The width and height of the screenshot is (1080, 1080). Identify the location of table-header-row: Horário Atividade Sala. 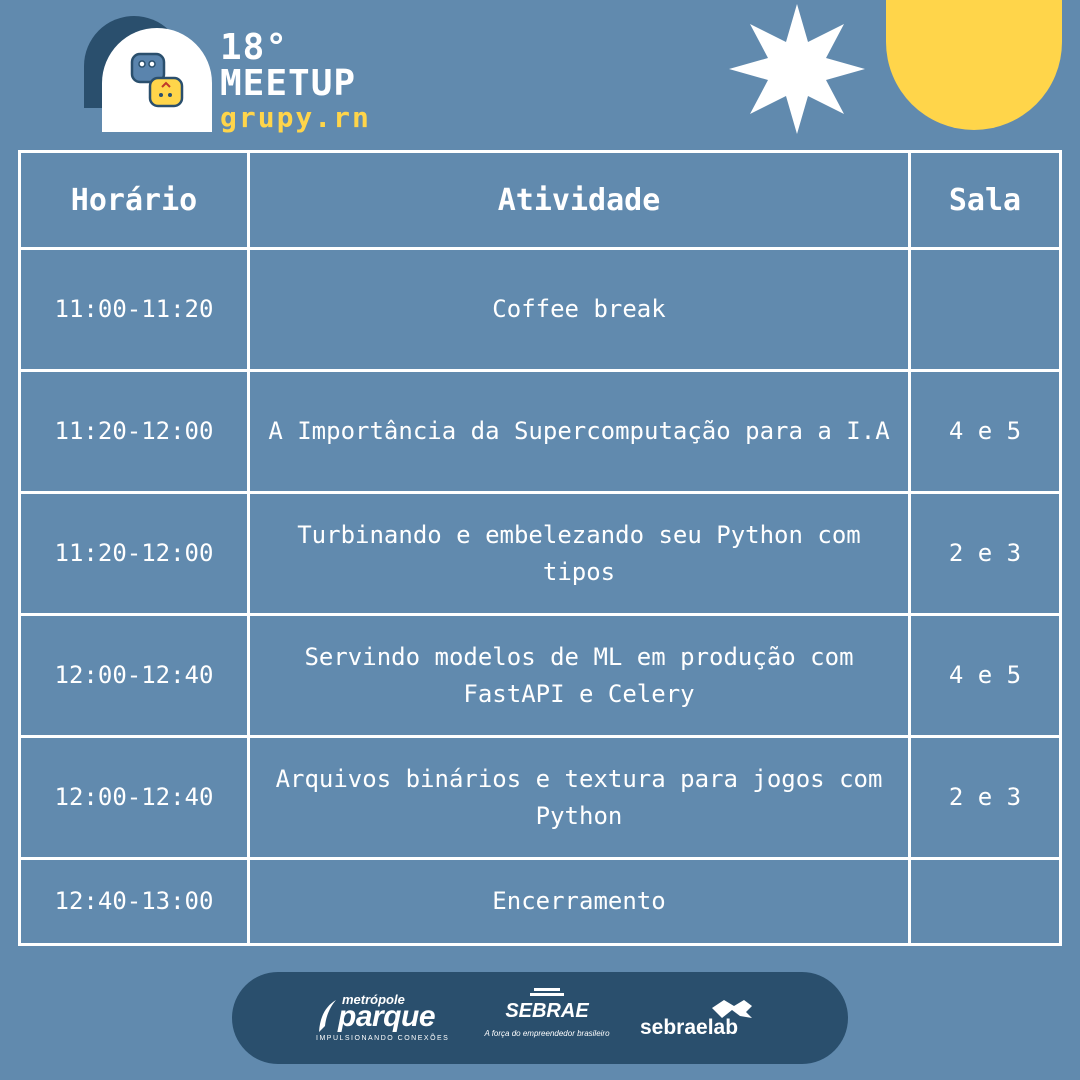
(540, 200).